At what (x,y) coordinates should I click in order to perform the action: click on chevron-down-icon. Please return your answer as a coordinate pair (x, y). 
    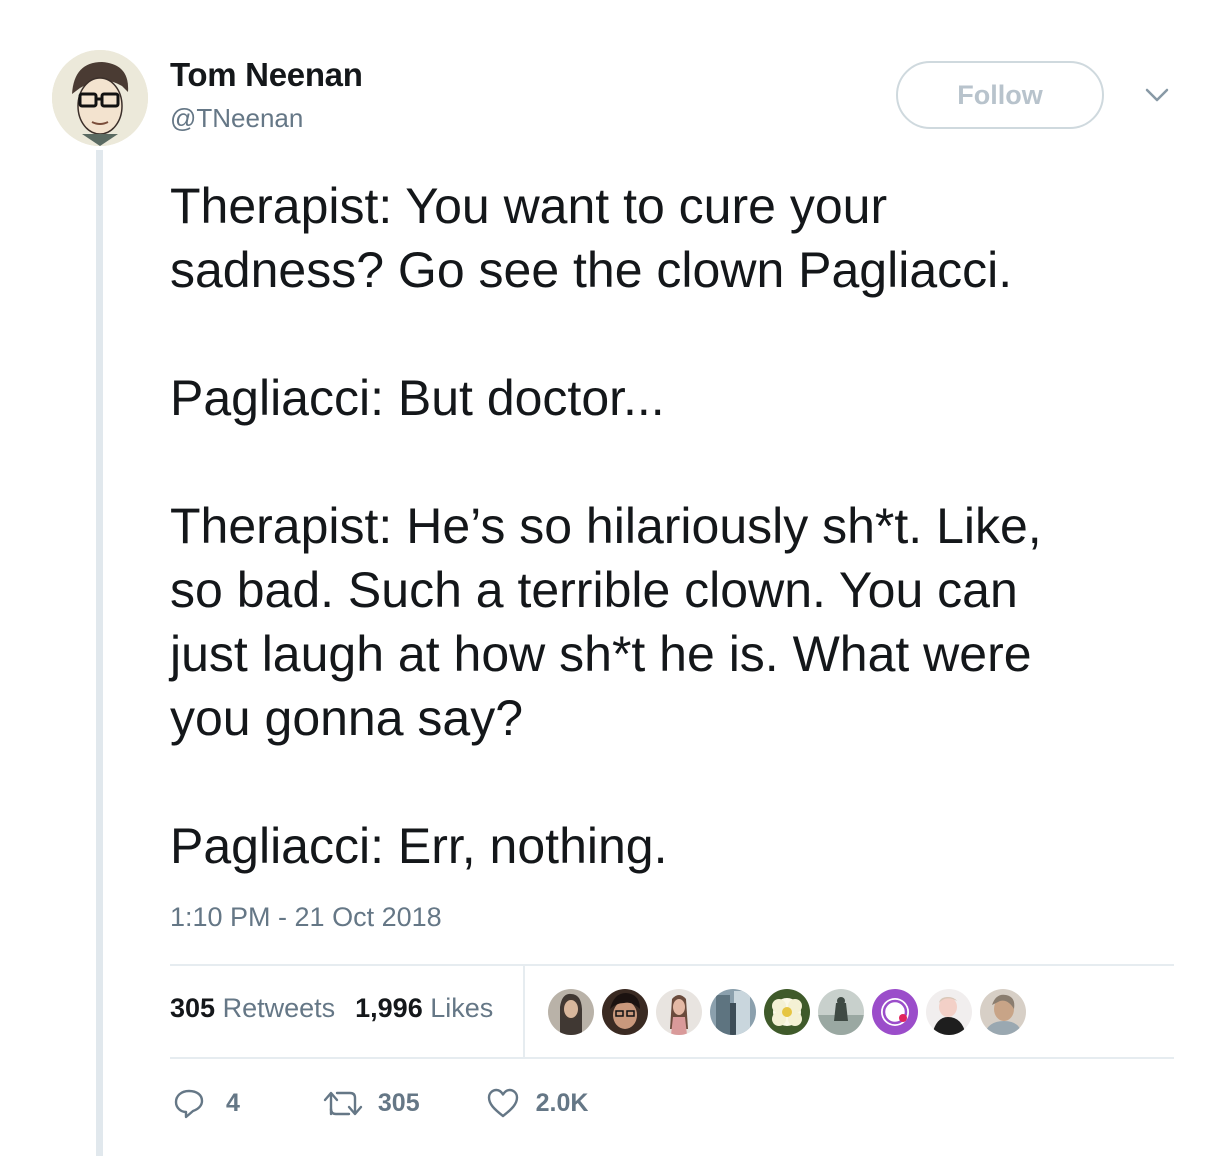
    Looking at the image, I should click on (1157, 95).